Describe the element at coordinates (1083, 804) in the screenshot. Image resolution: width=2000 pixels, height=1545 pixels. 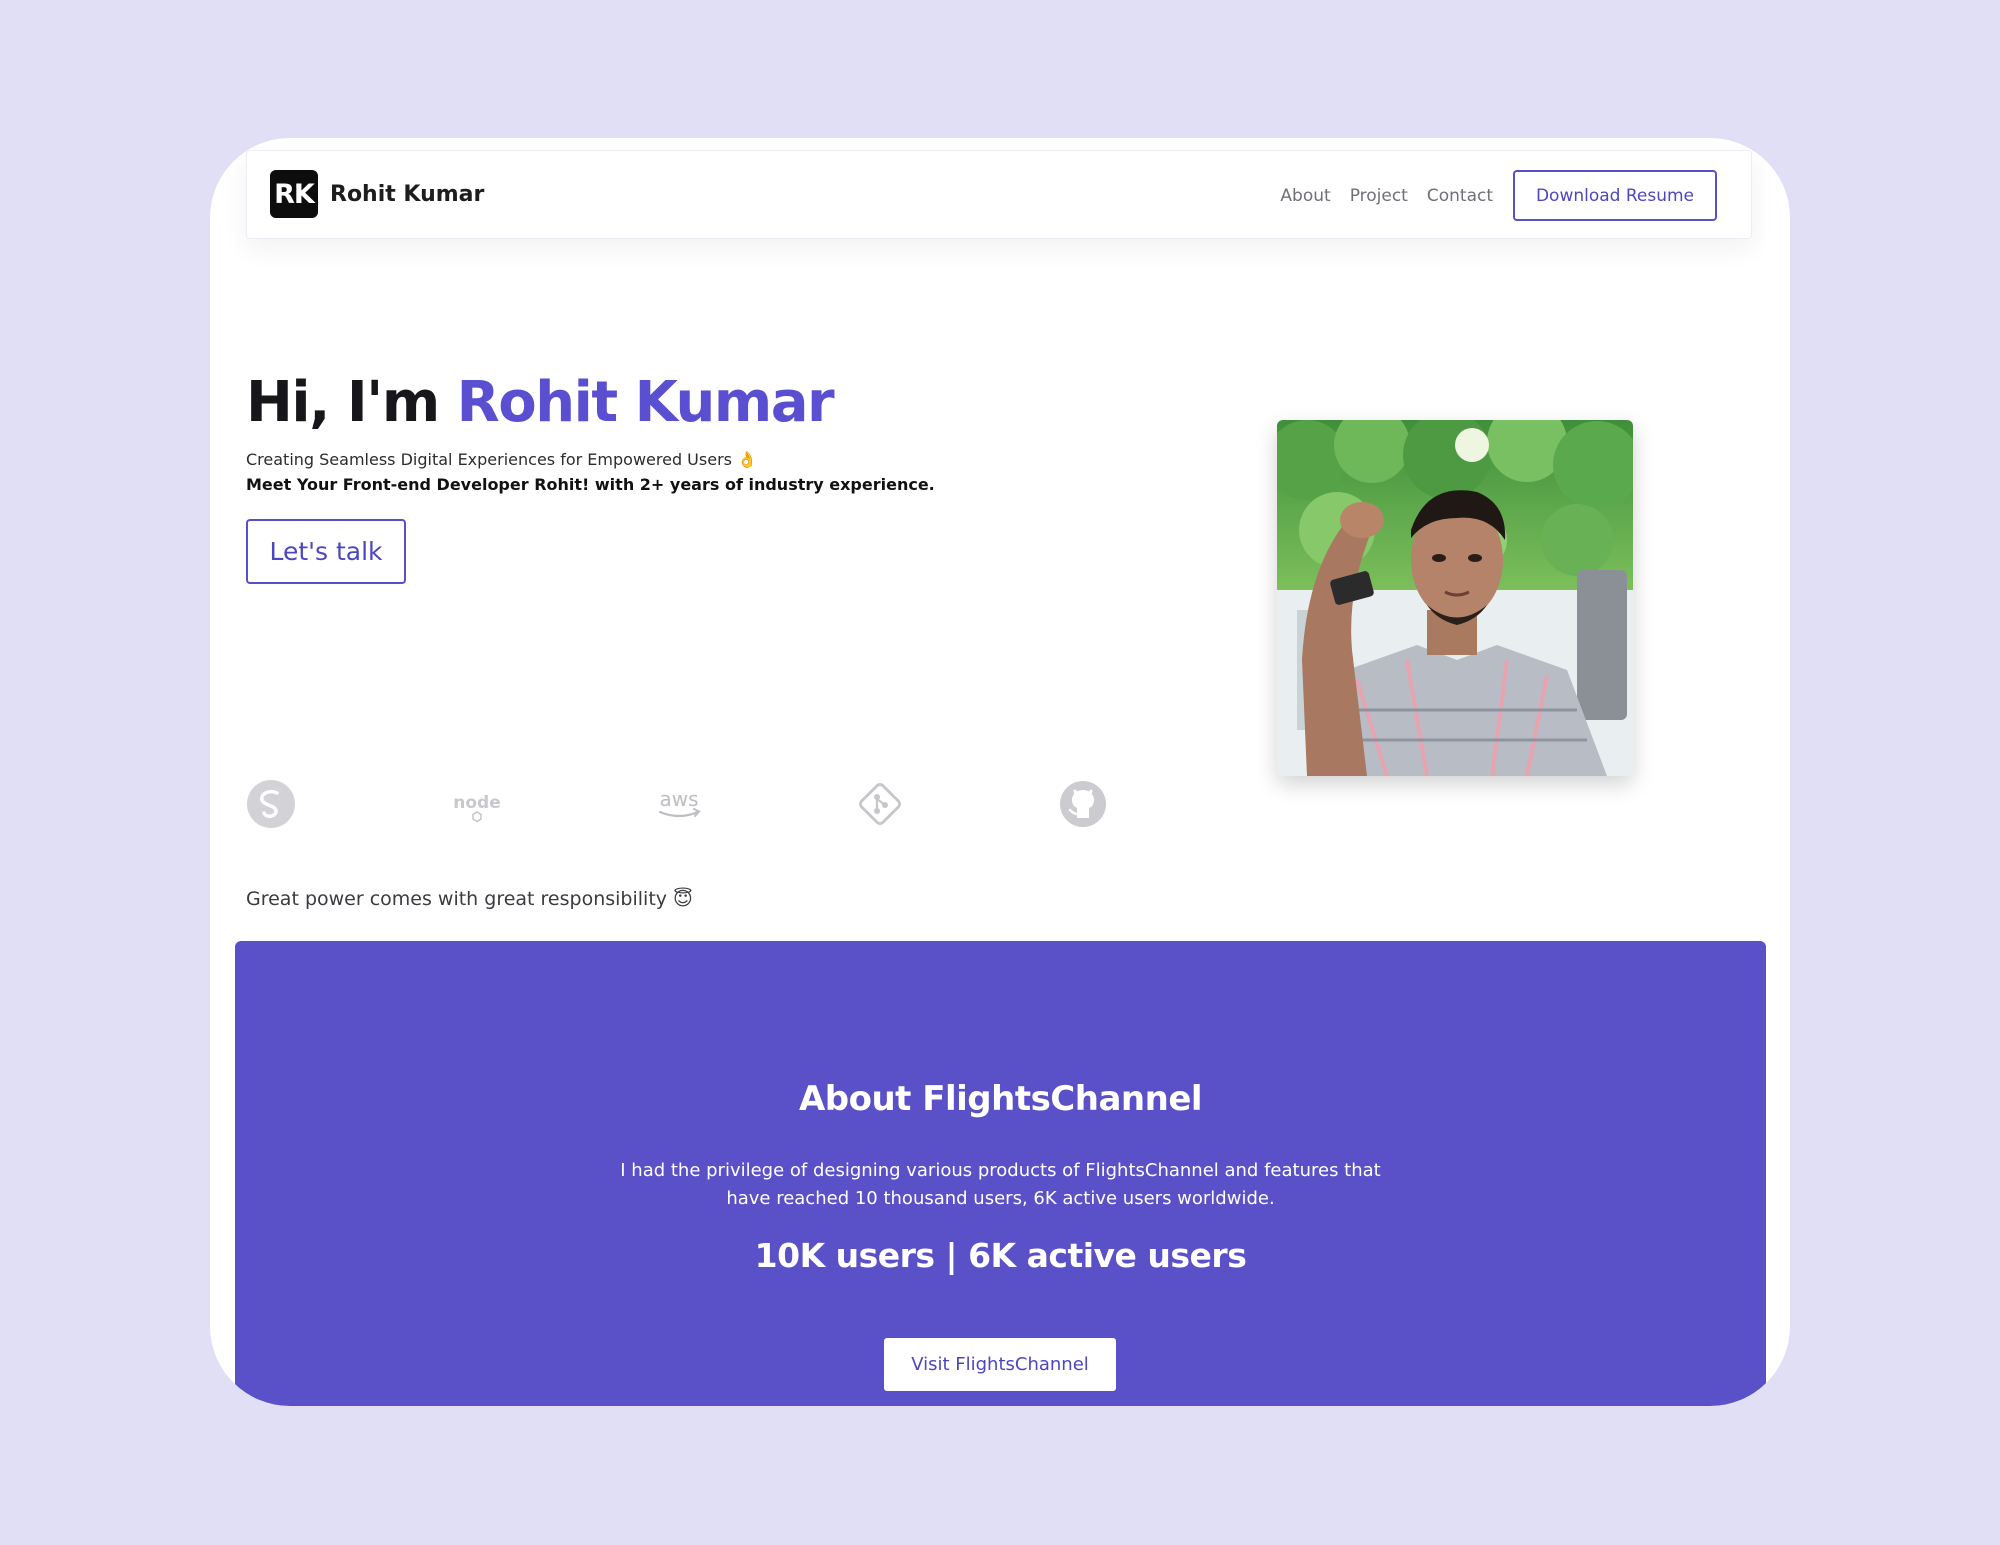
I see `github-icon` at that location.